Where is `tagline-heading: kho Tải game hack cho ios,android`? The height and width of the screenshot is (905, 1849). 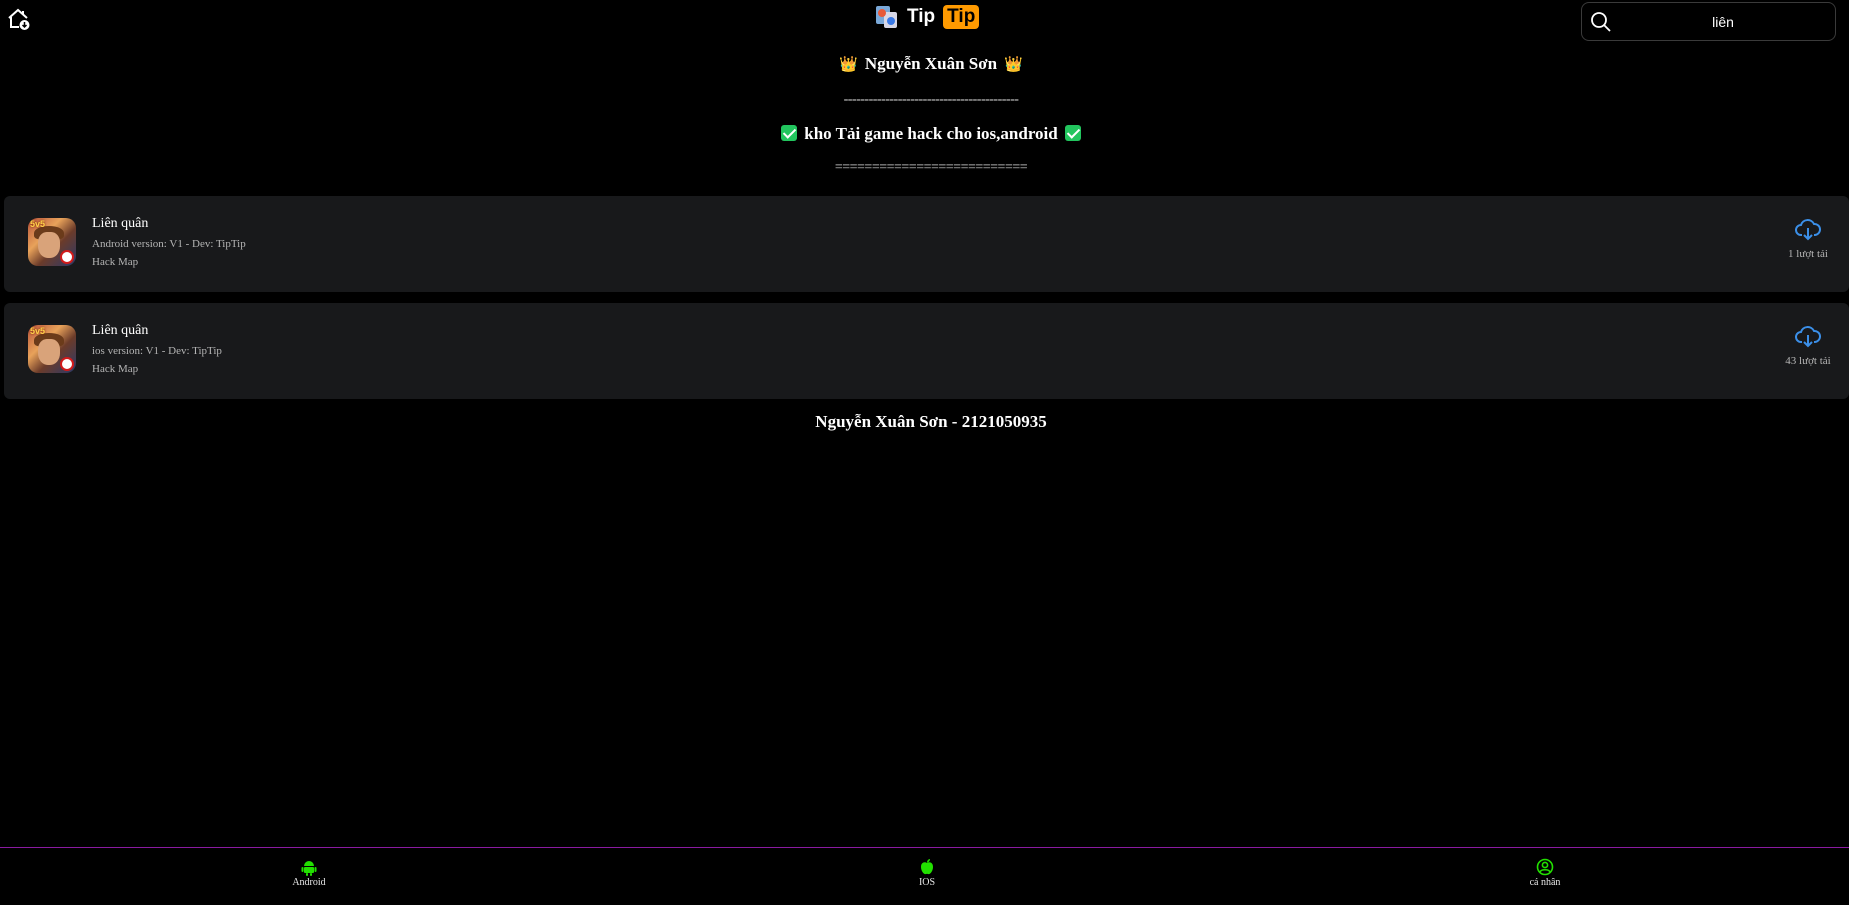
tagline-heading: kho Tải game hack cho ios,android is located at coordinates (924, 134).